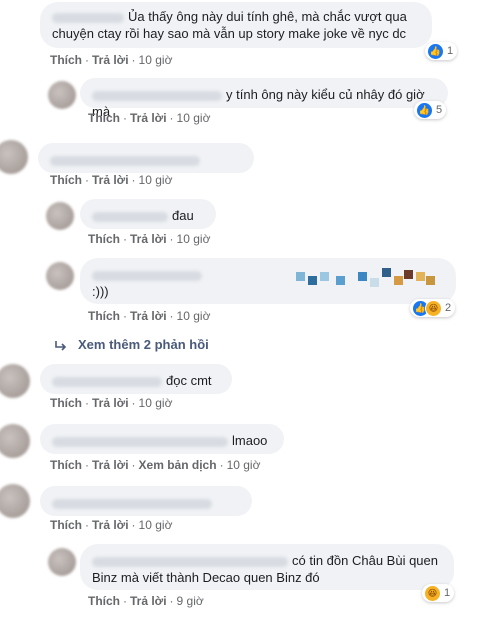 The width and height of the screenshot is (490, 621). Describe the element at coordinates (264, 98) in the screenshot. I see `comment-bubble: y tính ông này kiểu củ nhây đó giờ mà` at that location.